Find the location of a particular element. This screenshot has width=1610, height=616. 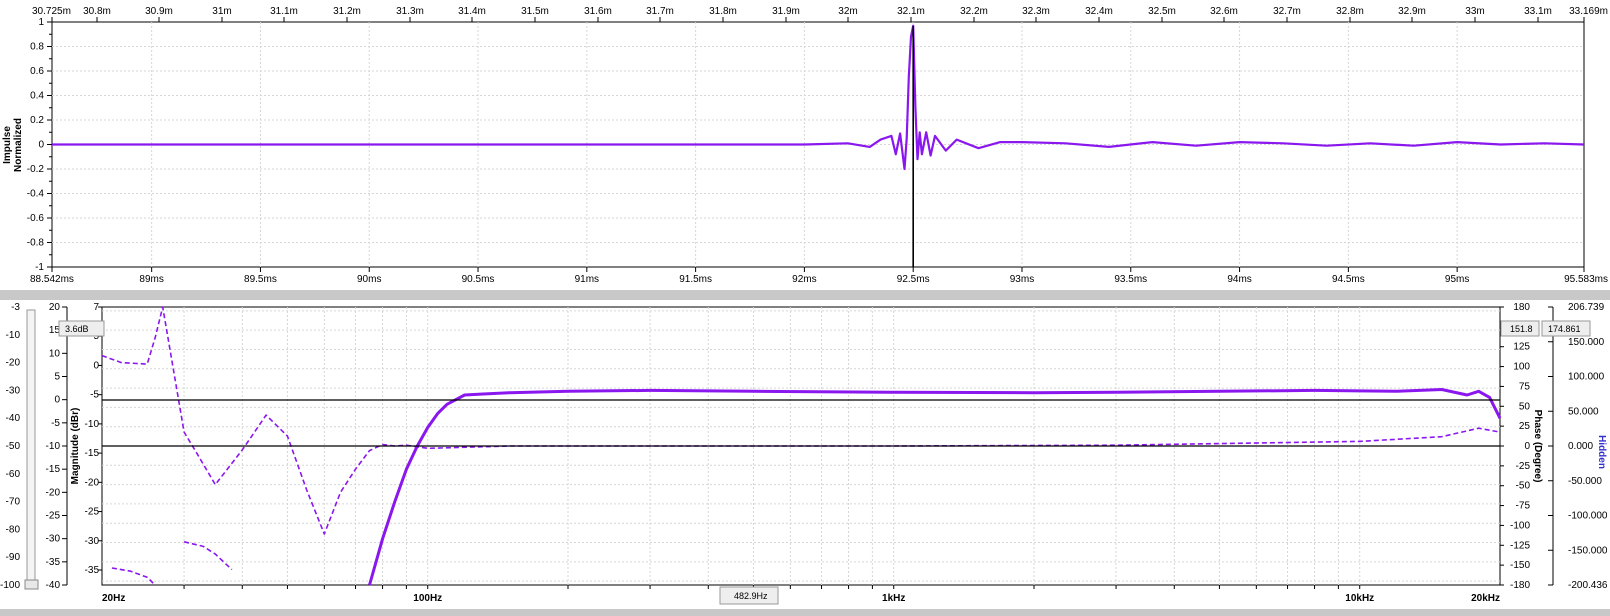

hidden-ylabel: Hidden is located at coordinates (1601, 452).